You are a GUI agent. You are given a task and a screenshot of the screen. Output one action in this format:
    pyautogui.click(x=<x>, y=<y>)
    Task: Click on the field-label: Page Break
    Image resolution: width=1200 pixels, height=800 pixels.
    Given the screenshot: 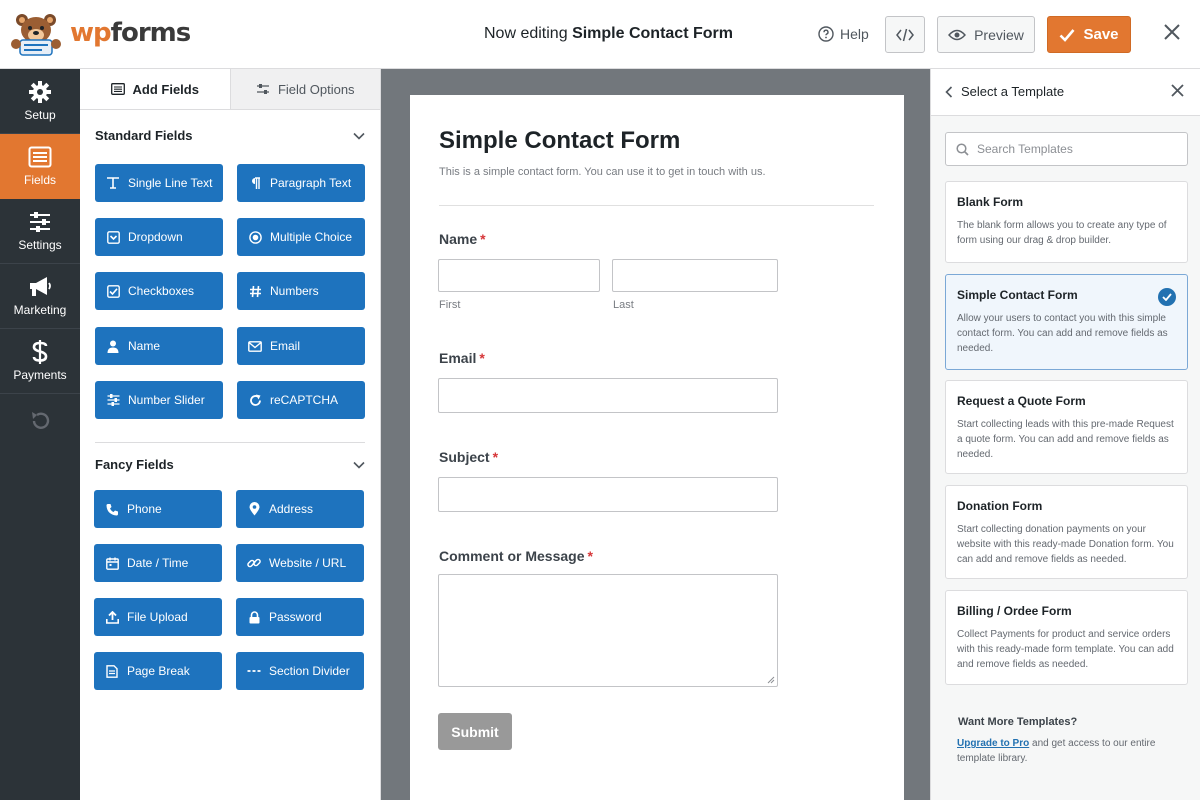 What is the action you would take?
    pyautogui.click(x=158, y=671)
    